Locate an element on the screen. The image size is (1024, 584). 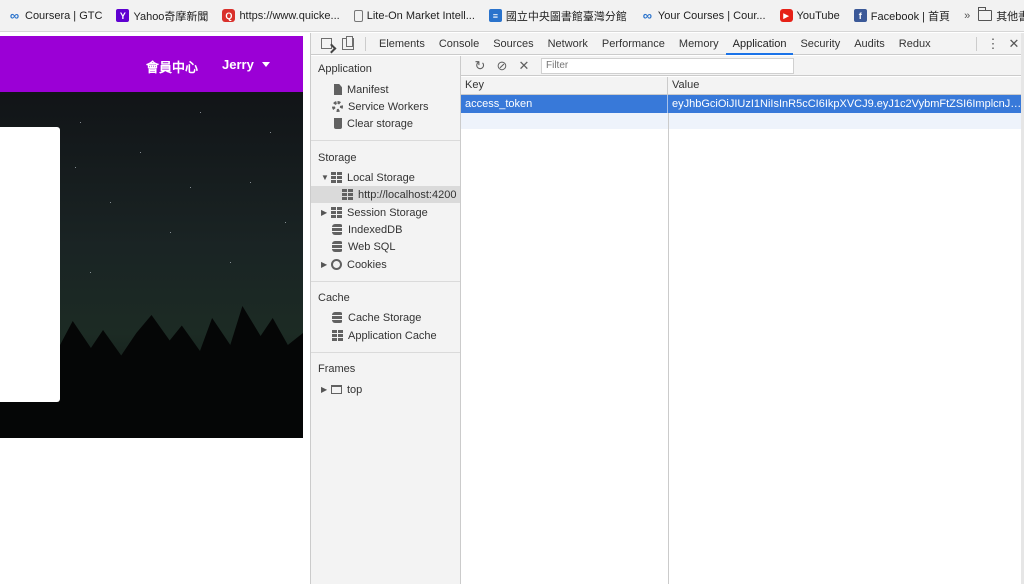
clear-all-icon: ⊘ is located at coordinates (502, 66).